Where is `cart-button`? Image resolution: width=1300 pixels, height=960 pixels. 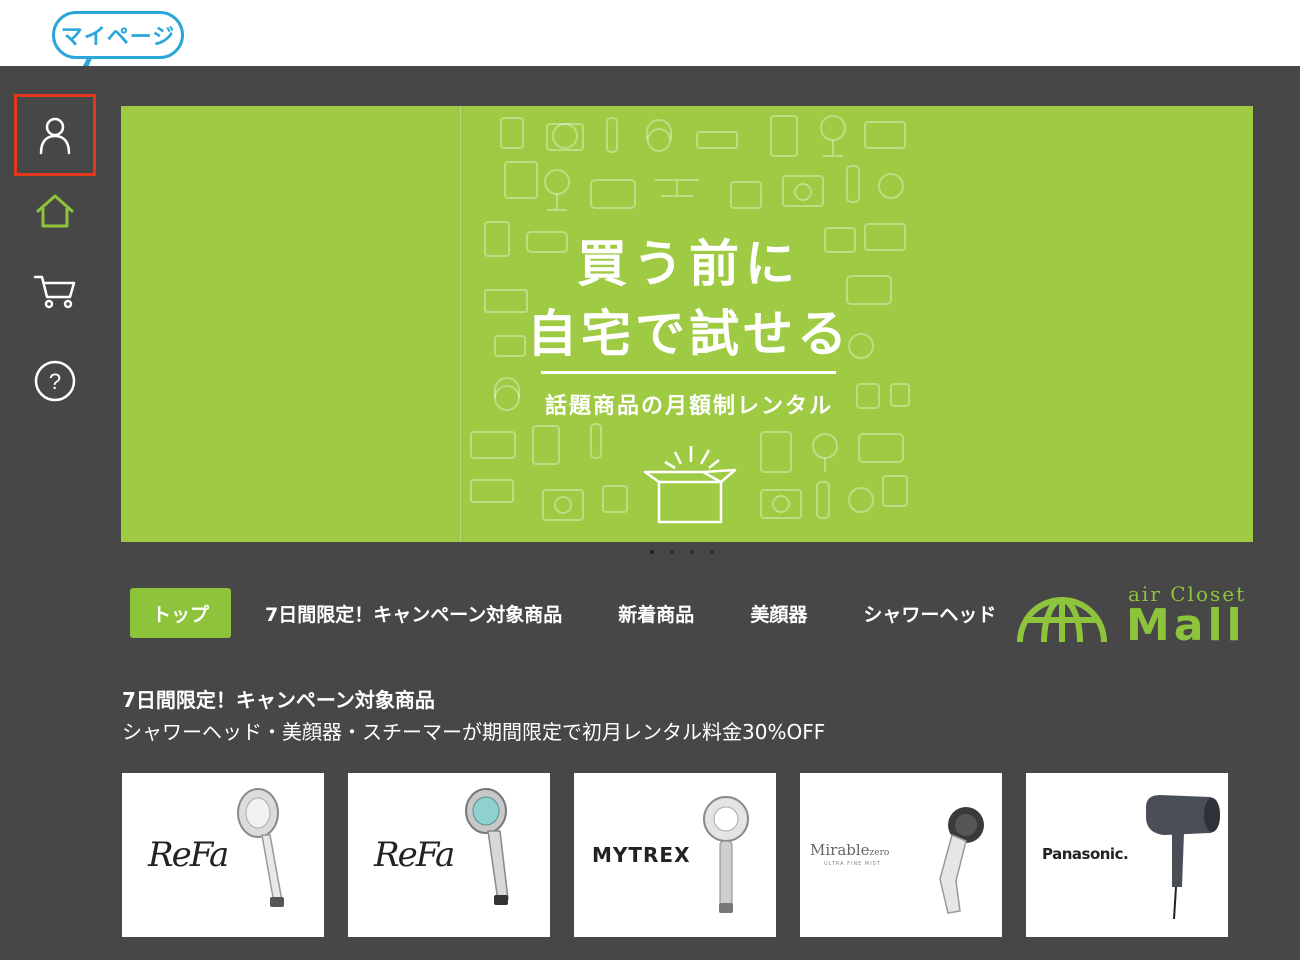 cart-button is located at coordinates (55, 291).